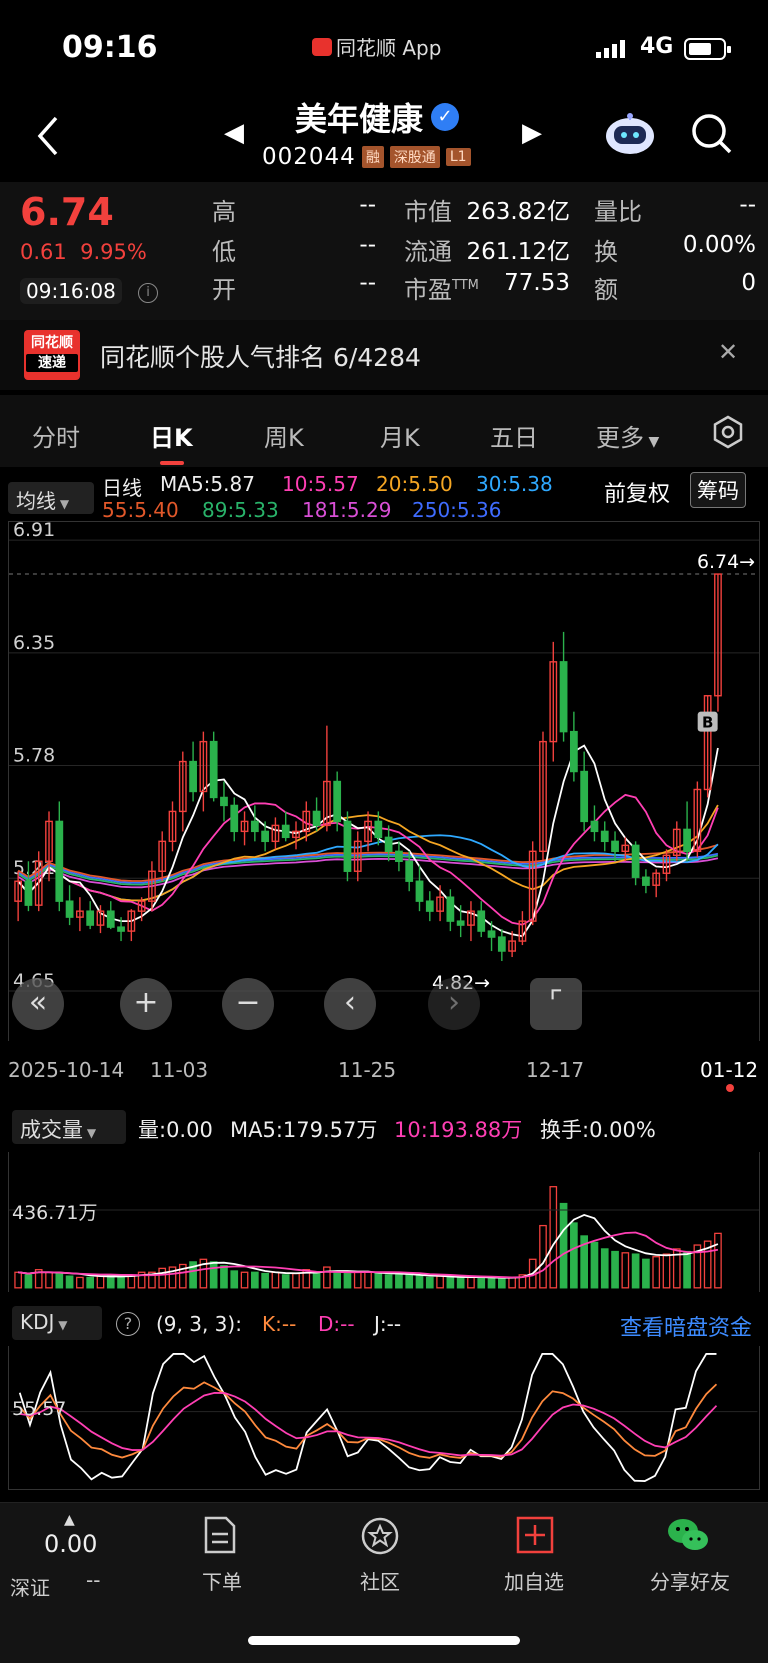 The width and height of the screenshot is (768, 1663). What do you see at coordinates (686, 1326) in the screenshot?
I see `dark-pool-link: 查看暗盘资金` at bounding box center [686, 1326].